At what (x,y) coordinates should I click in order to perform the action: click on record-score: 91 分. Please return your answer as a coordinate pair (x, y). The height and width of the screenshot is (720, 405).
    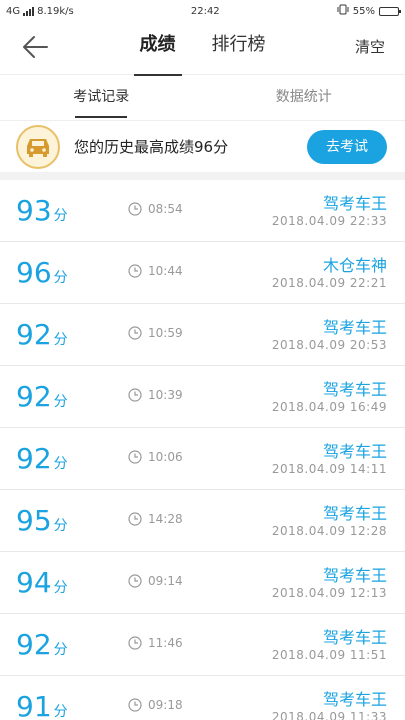
    Looking at the image, I should click on (42, 705).